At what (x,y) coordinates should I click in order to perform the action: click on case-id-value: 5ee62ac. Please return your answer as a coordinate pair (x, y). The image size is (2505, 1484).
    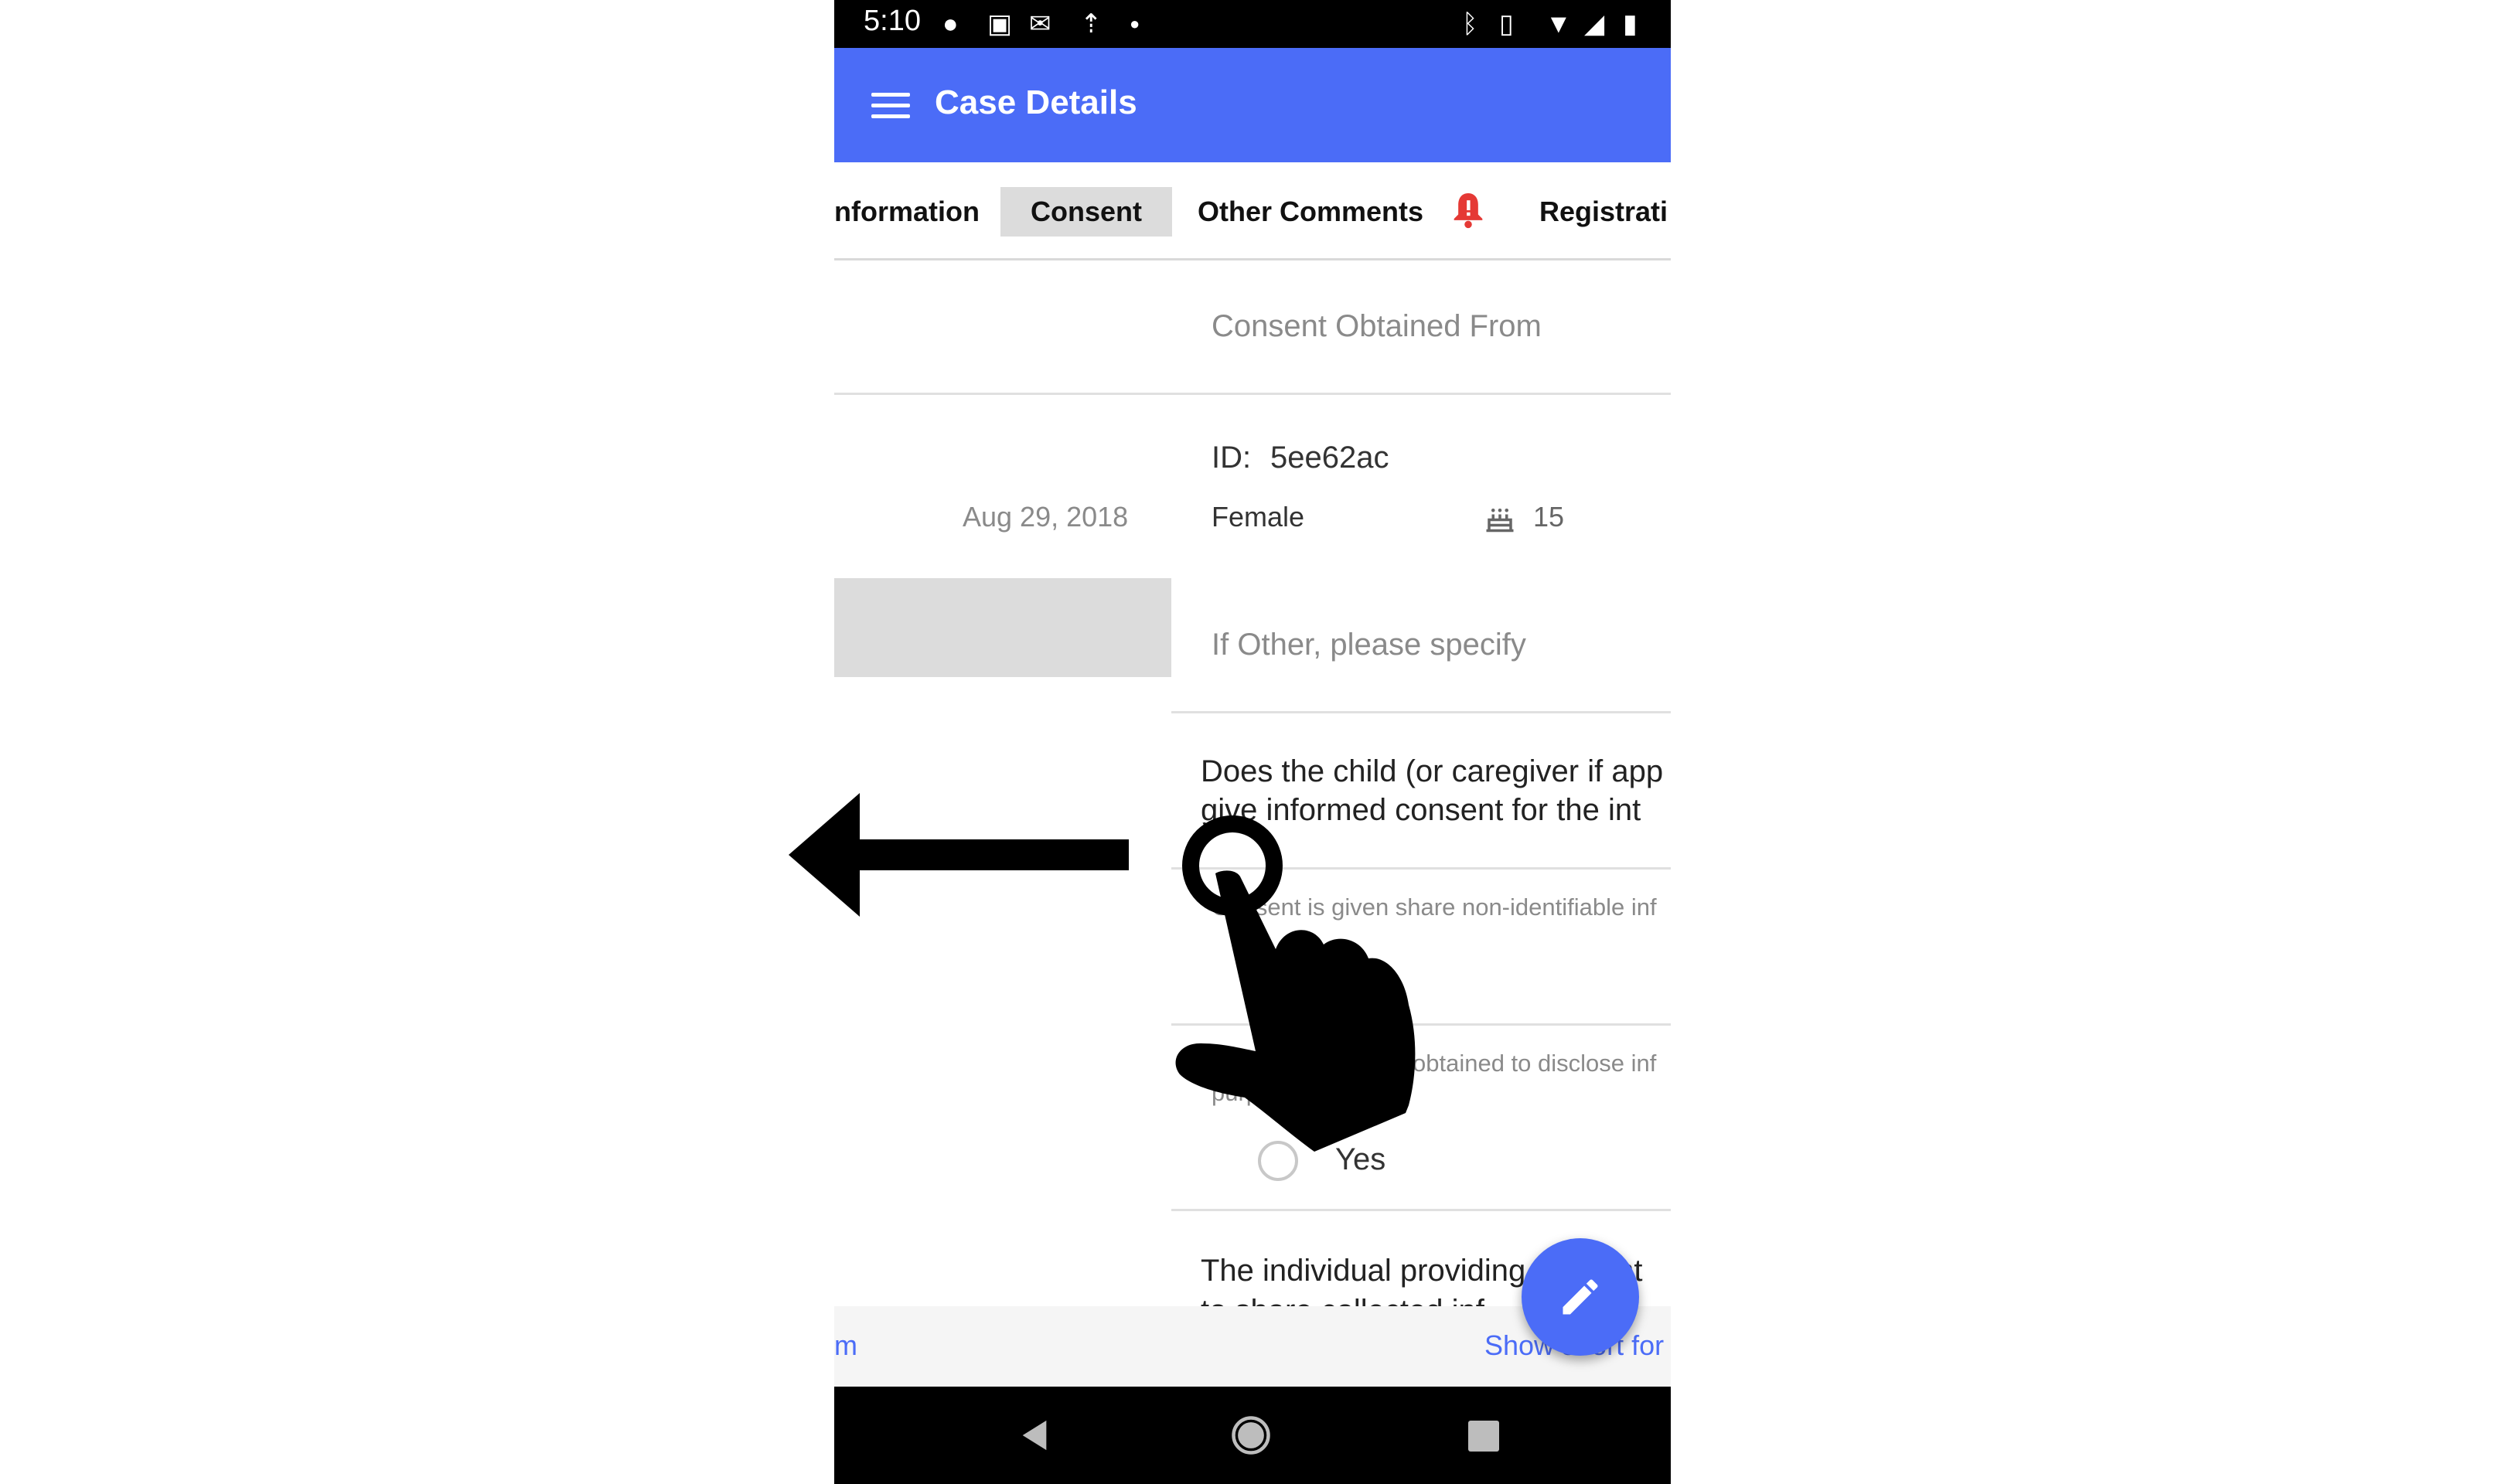
    Looking at the image, I should click on (1329, 458).